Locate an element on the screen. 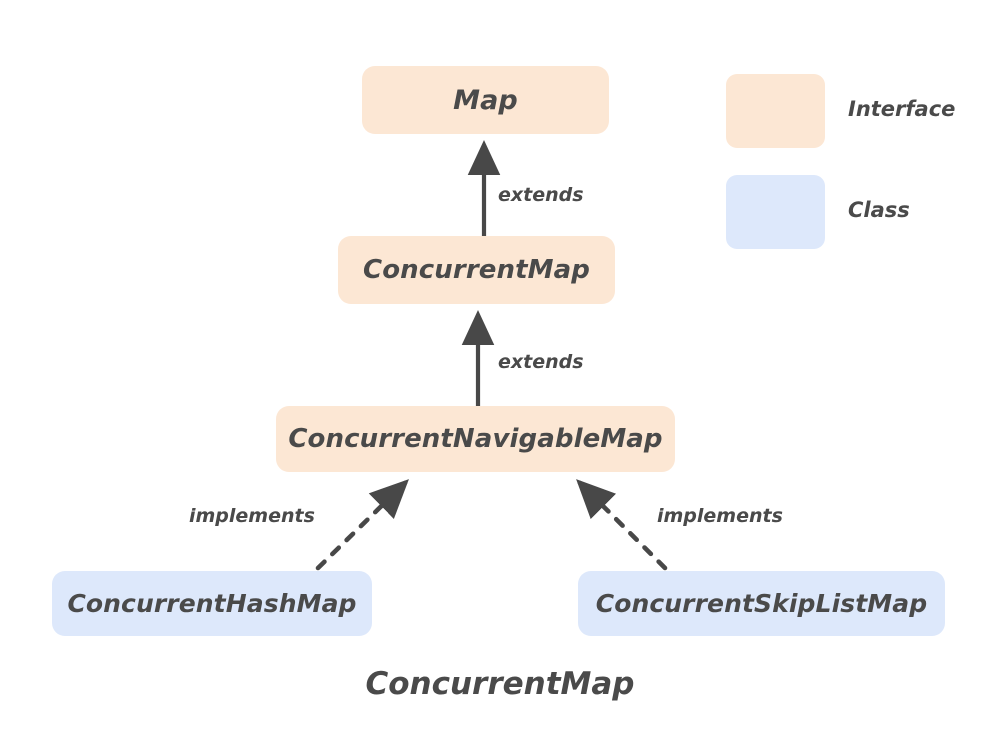  legend-label-interface: Interface is located at coordinates (902, 109).